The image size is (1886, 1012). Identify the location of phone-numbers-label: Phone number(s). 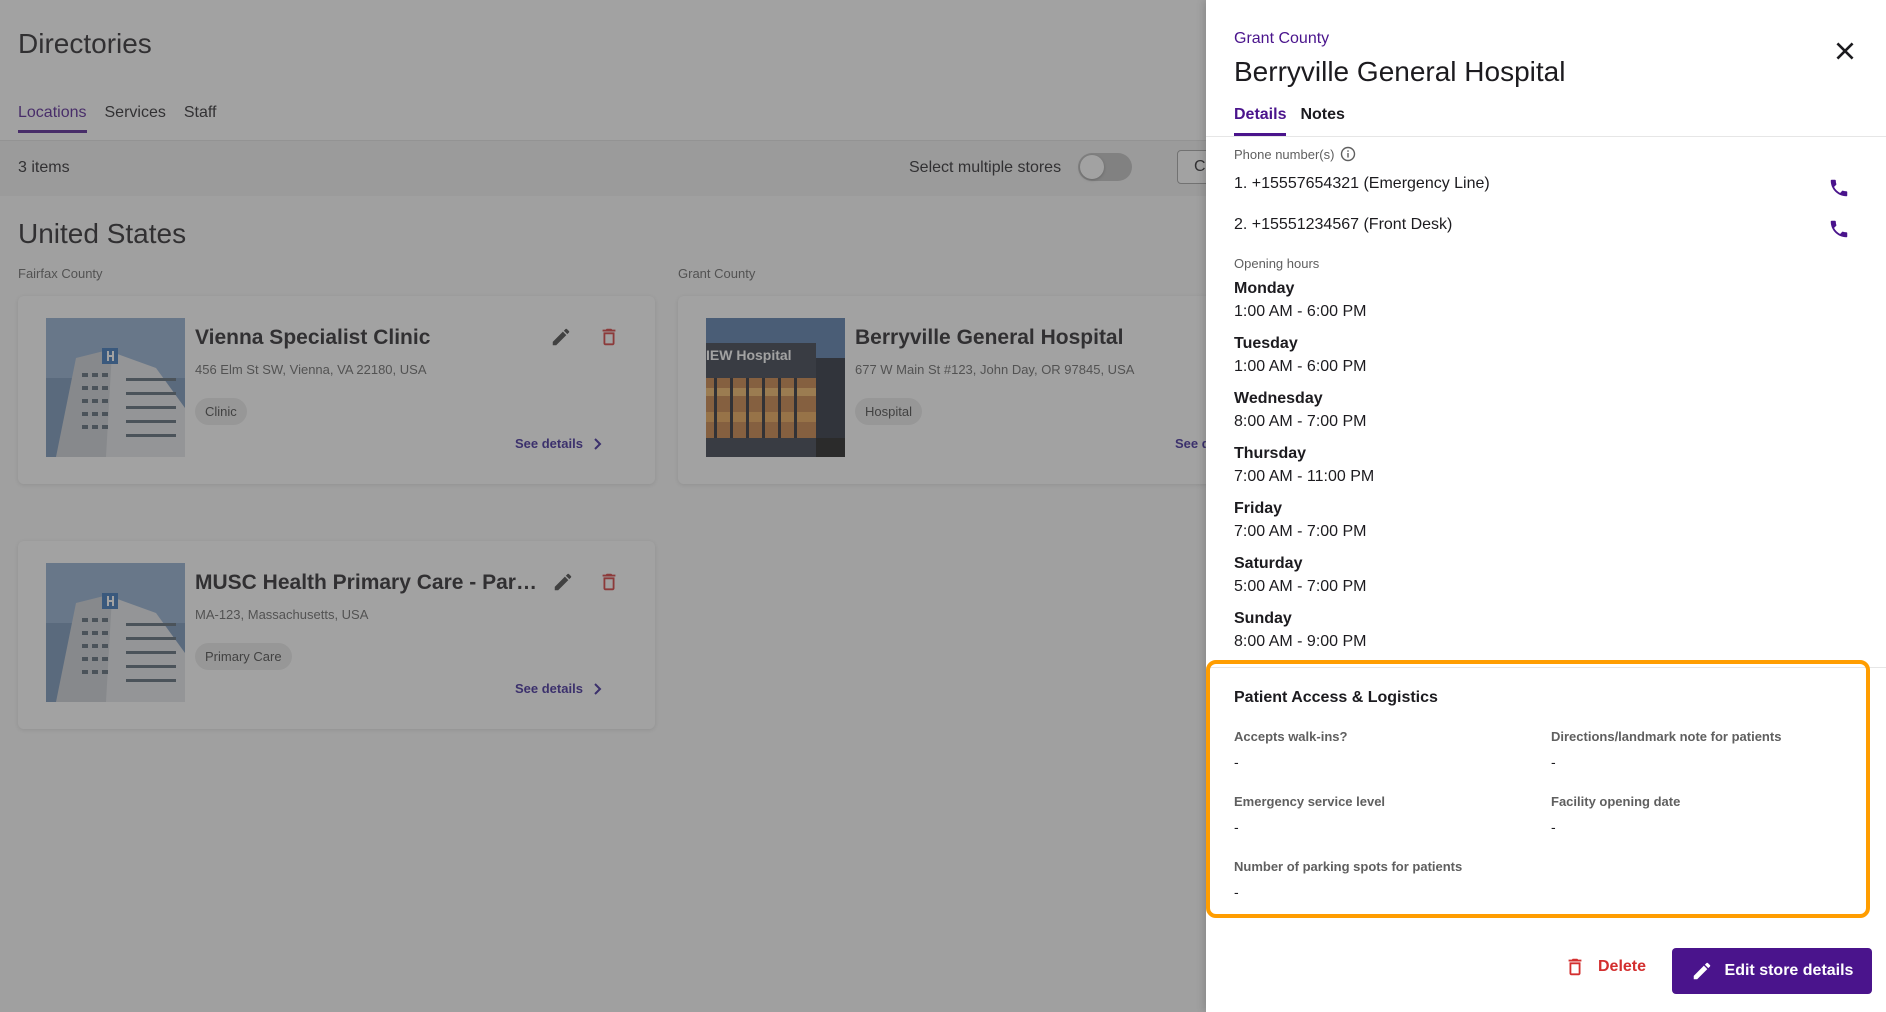
(1295, 154).